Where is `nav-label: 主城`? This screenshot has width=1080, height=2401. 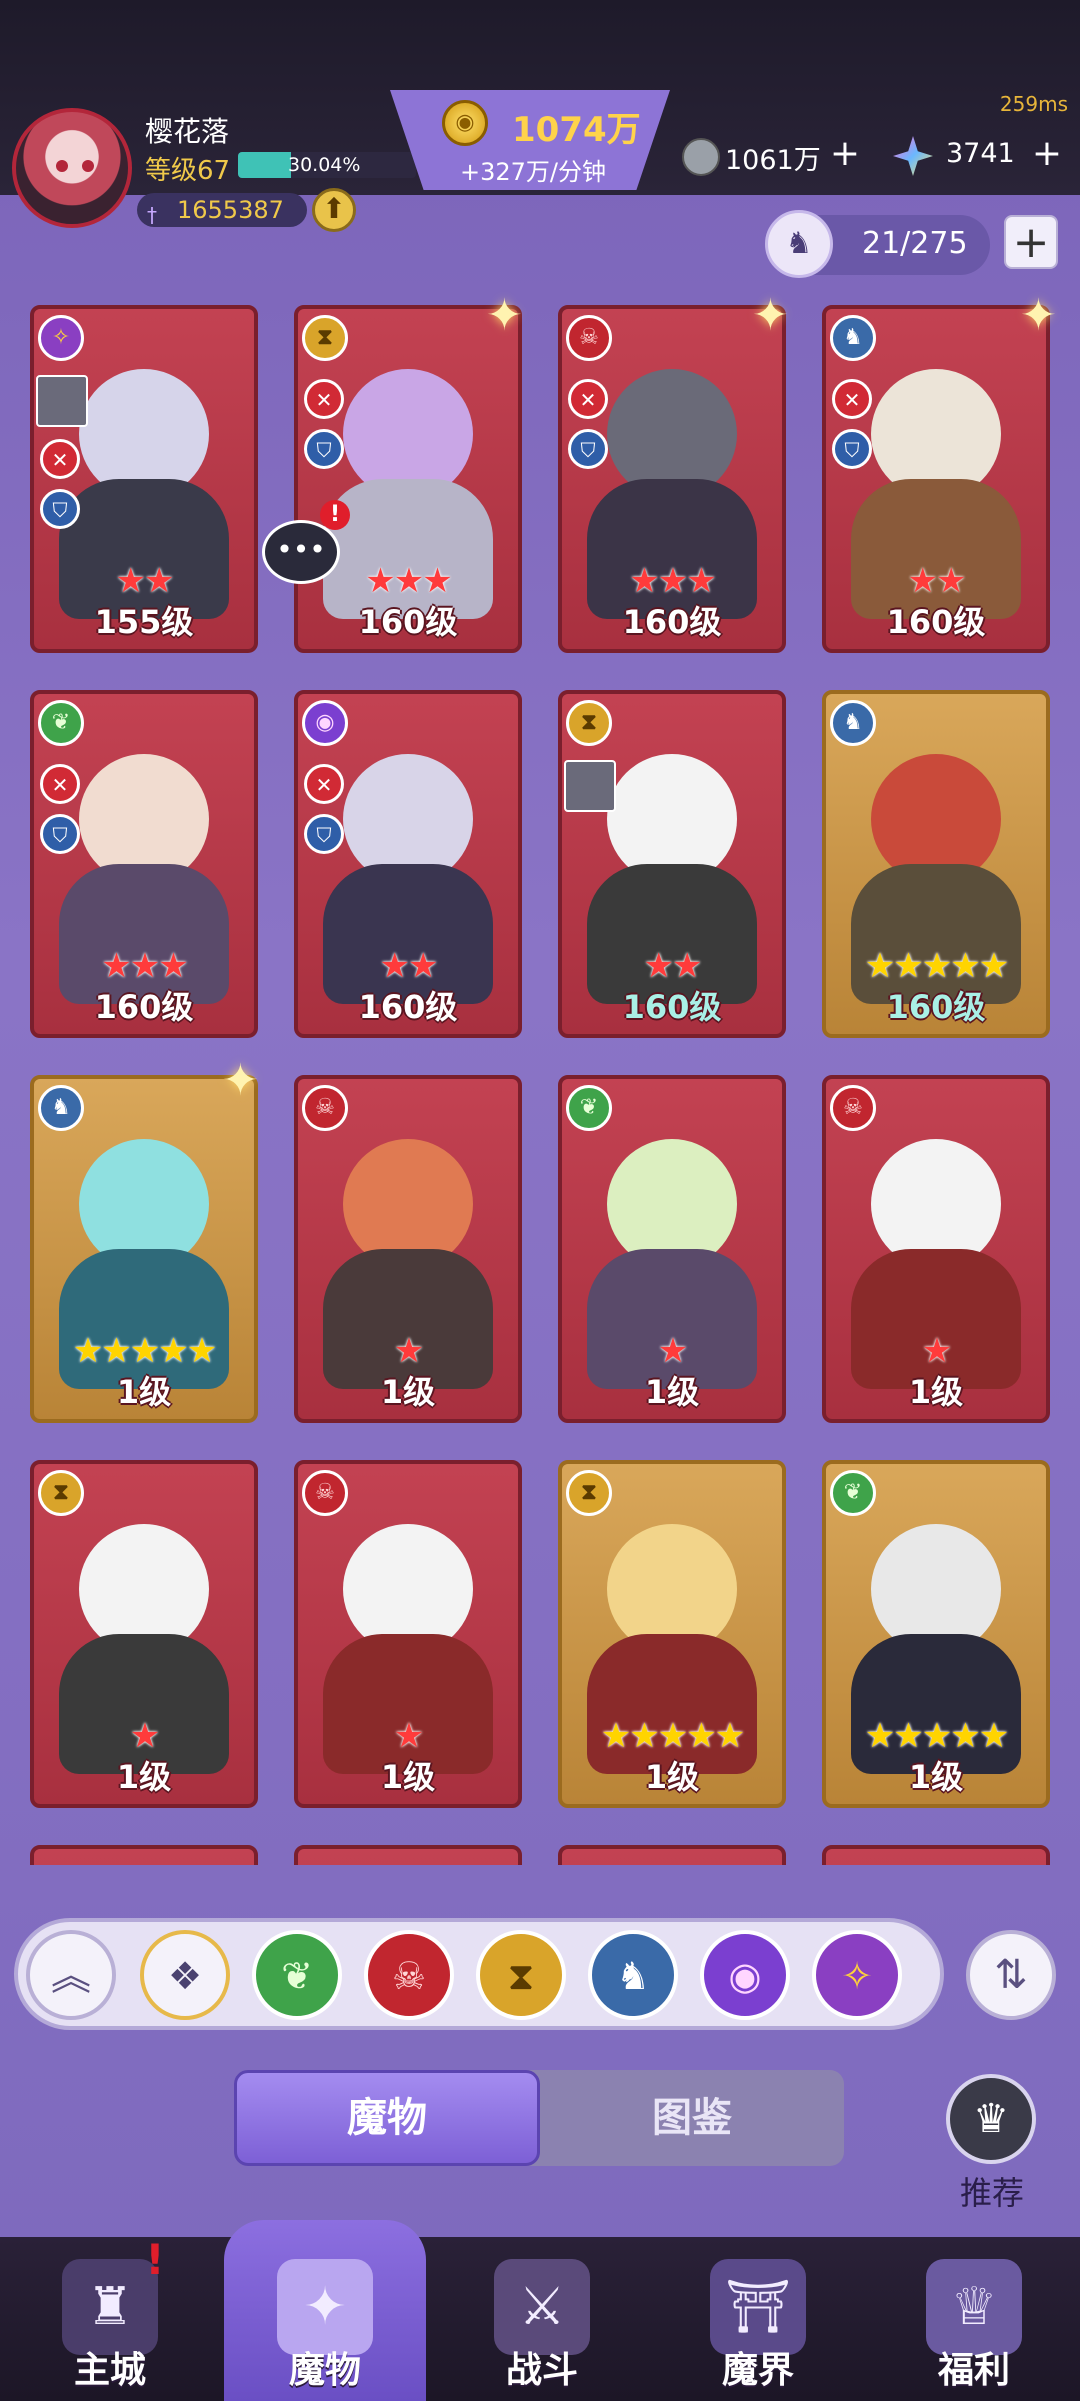 nav-label: 主城 is located at coordinates (109, 2370).